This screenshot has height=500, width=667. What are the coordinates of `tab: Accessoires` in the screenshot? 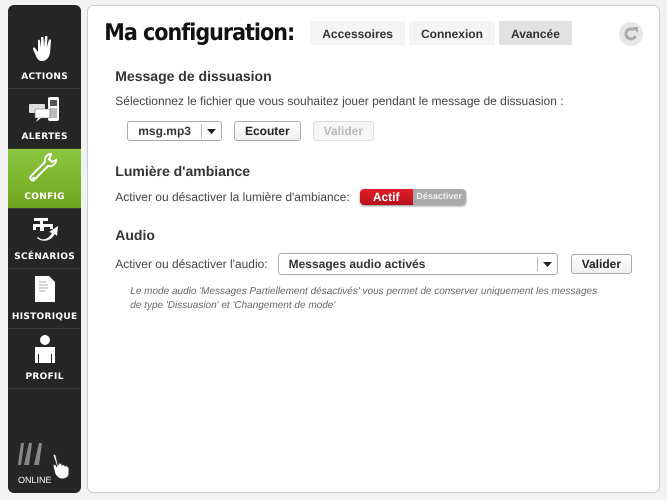 It's located at (357, 33).